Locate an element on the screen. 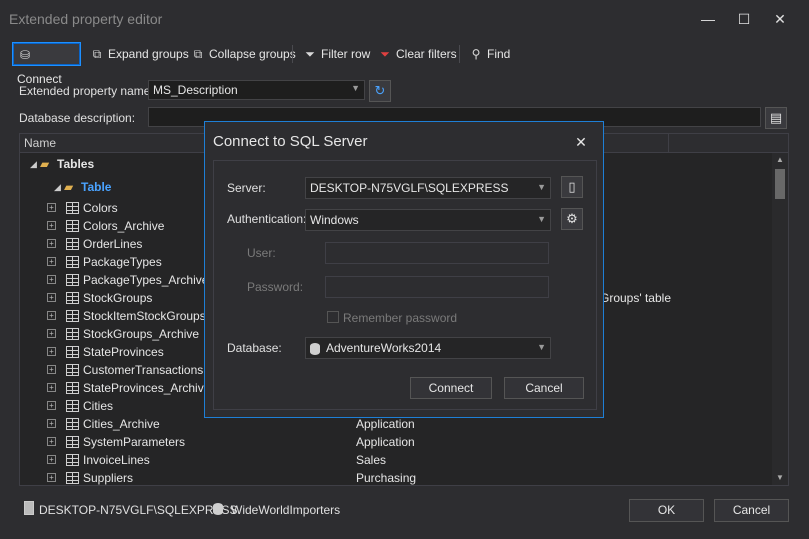 This screenshot has width=809, height=539. row-name: CustomerTransactions is located at coordinates (143, 370).